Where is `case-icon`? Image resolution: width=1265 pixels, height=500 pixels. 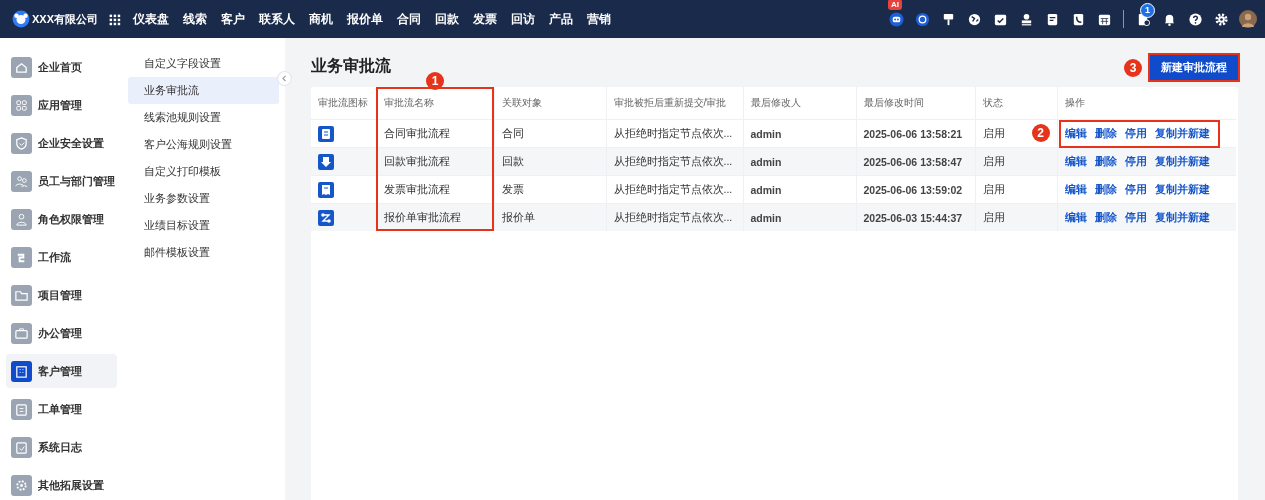 case-icon is located at coordinates (21, 333).